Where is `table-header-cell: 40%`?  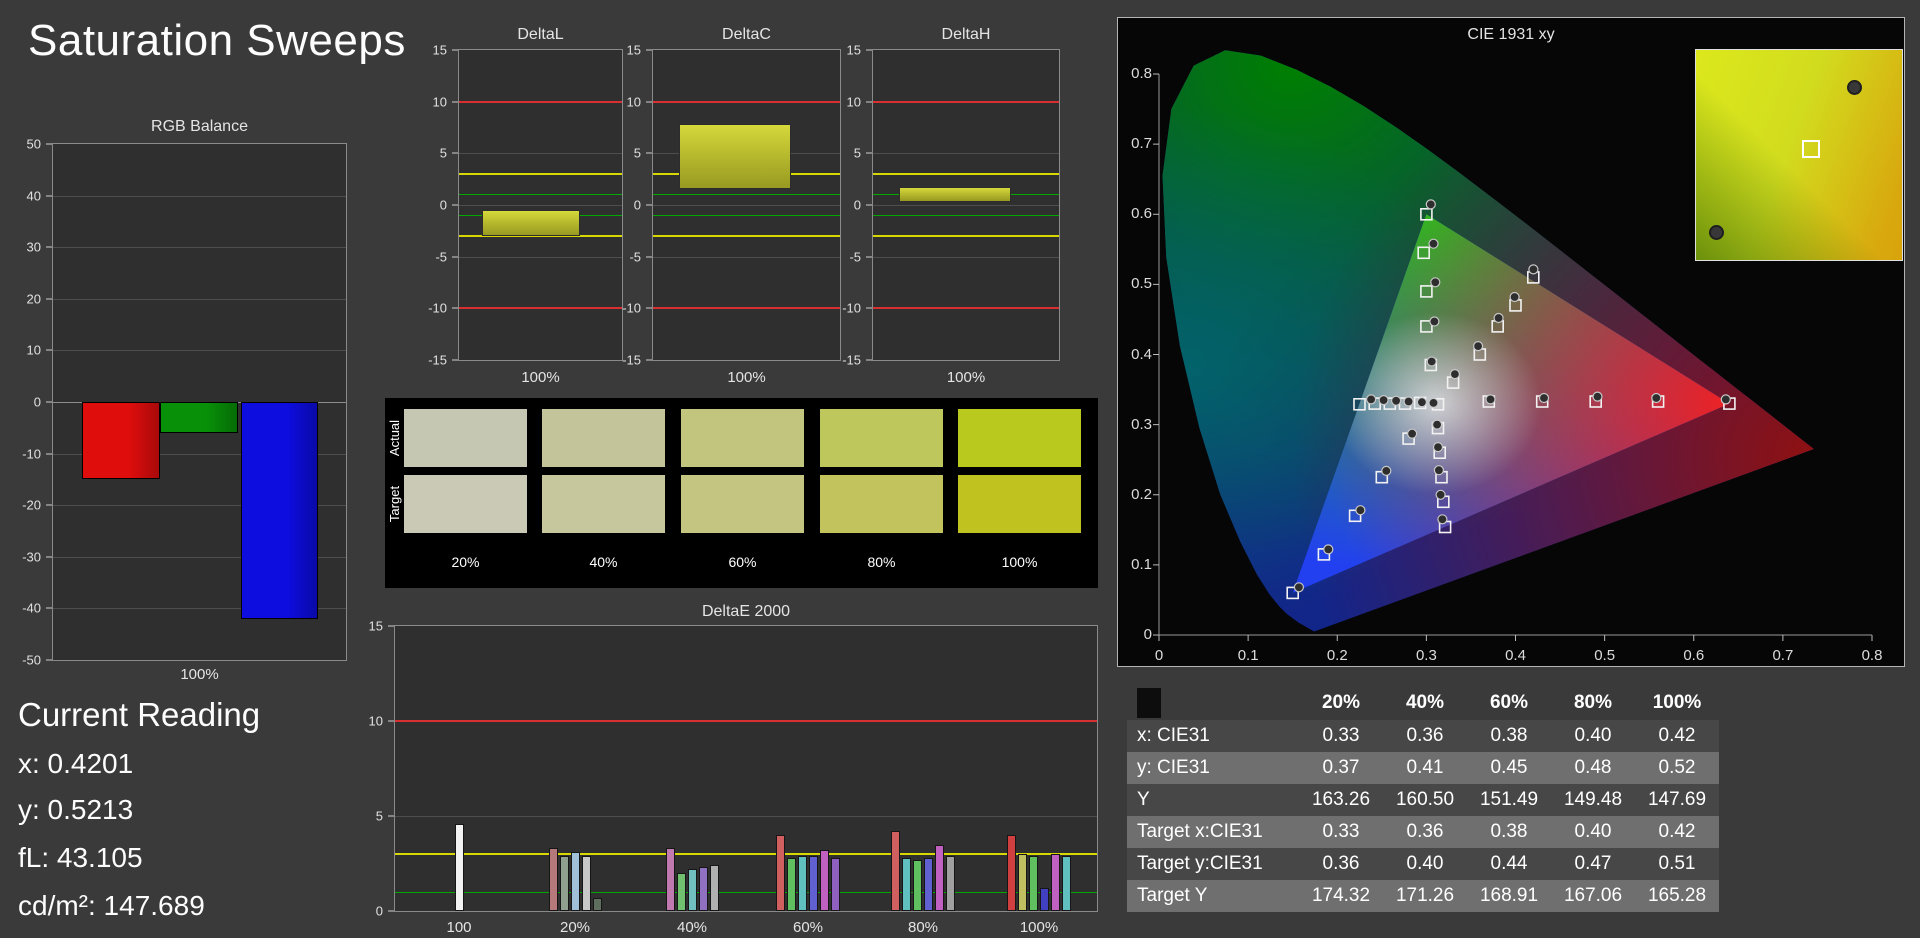
table-header-cell: 40% is located at coordinates (1425, 702).